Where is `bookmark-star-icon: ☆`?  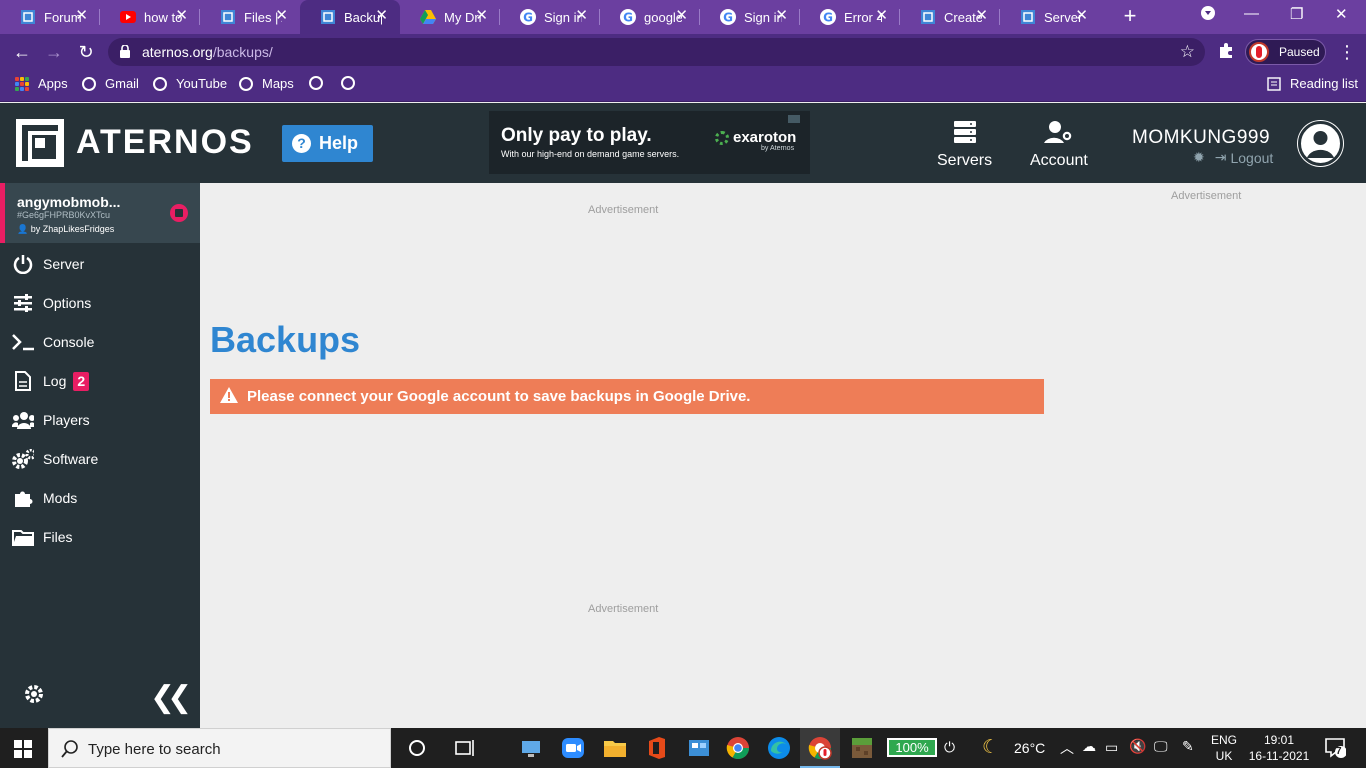
bookmark-star-icon: ☆ is located at coordinates (1187, 52).